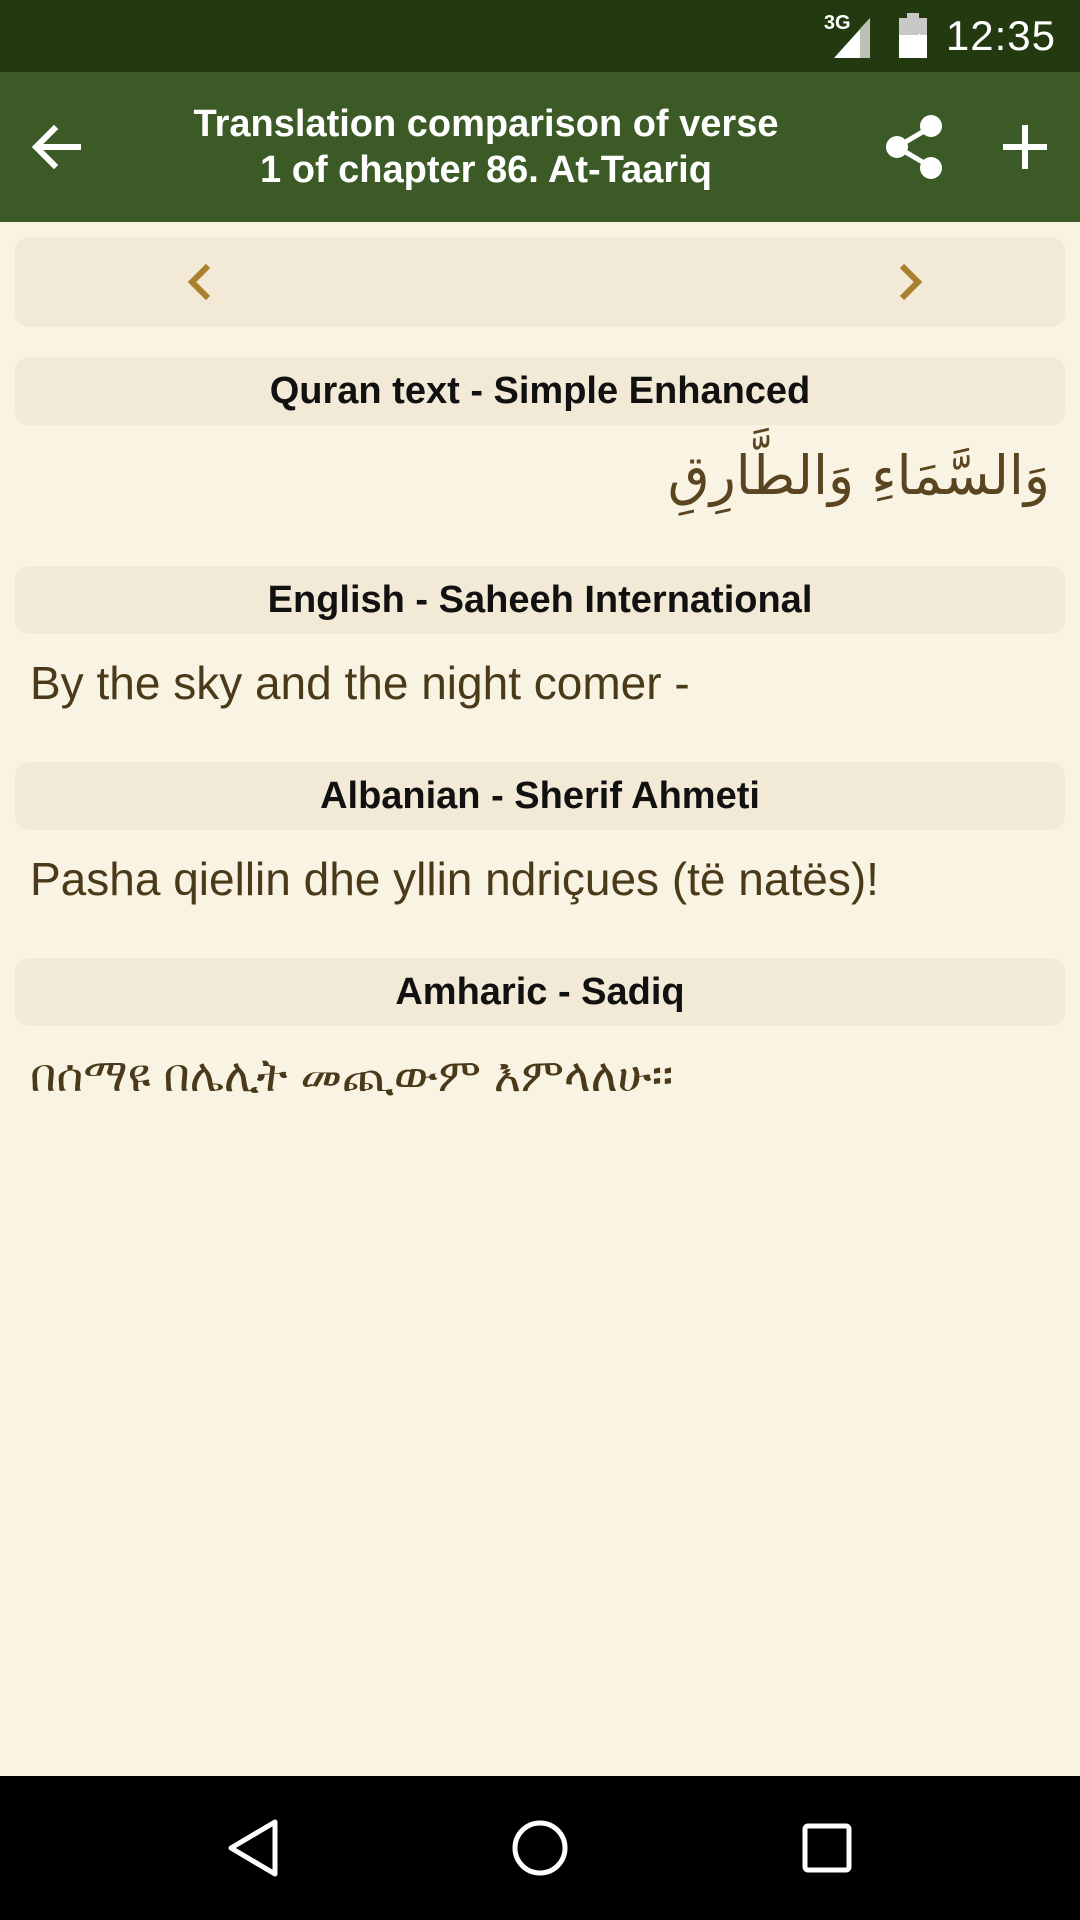 This screenshot has height=1920, width=1080. I want to click on verse-text-english: By the sky and the night comer -, so click(360, 683).